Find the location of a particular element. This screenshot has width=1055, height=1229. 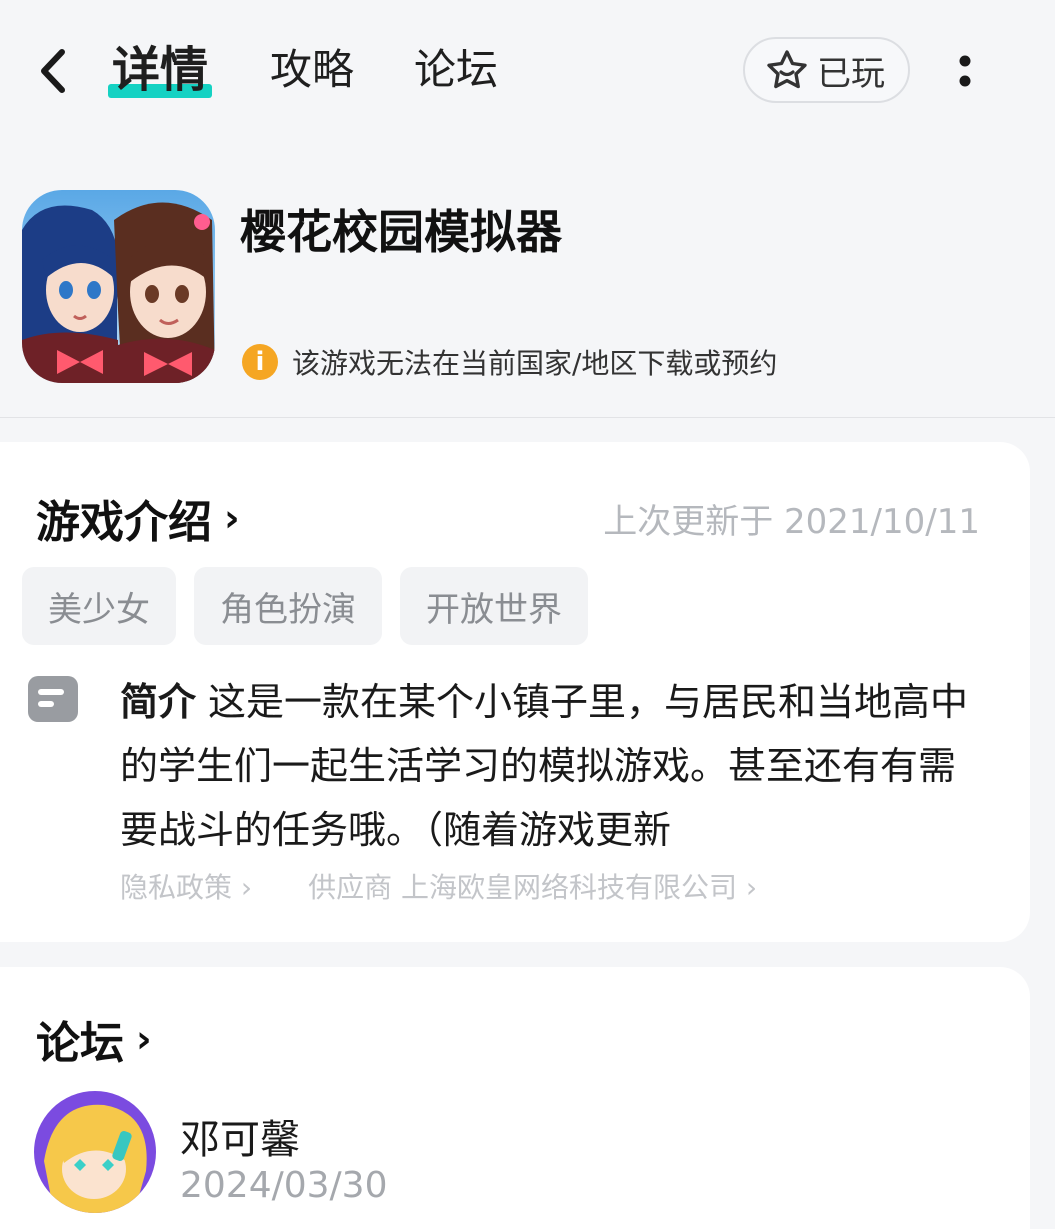

last-updated: 上次更新于 2021/10/11 is located at coordinates (791, 522).